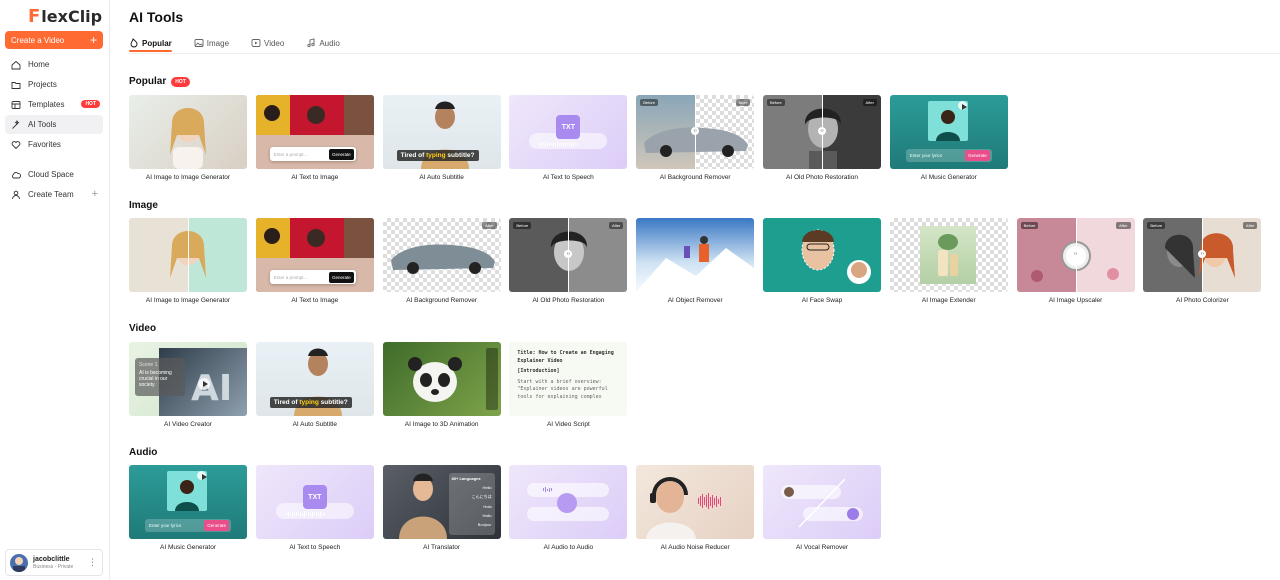 The height and width of the screenshot is (580, 1280). I want to click on tab-popular: Popular, so click(150, 44).